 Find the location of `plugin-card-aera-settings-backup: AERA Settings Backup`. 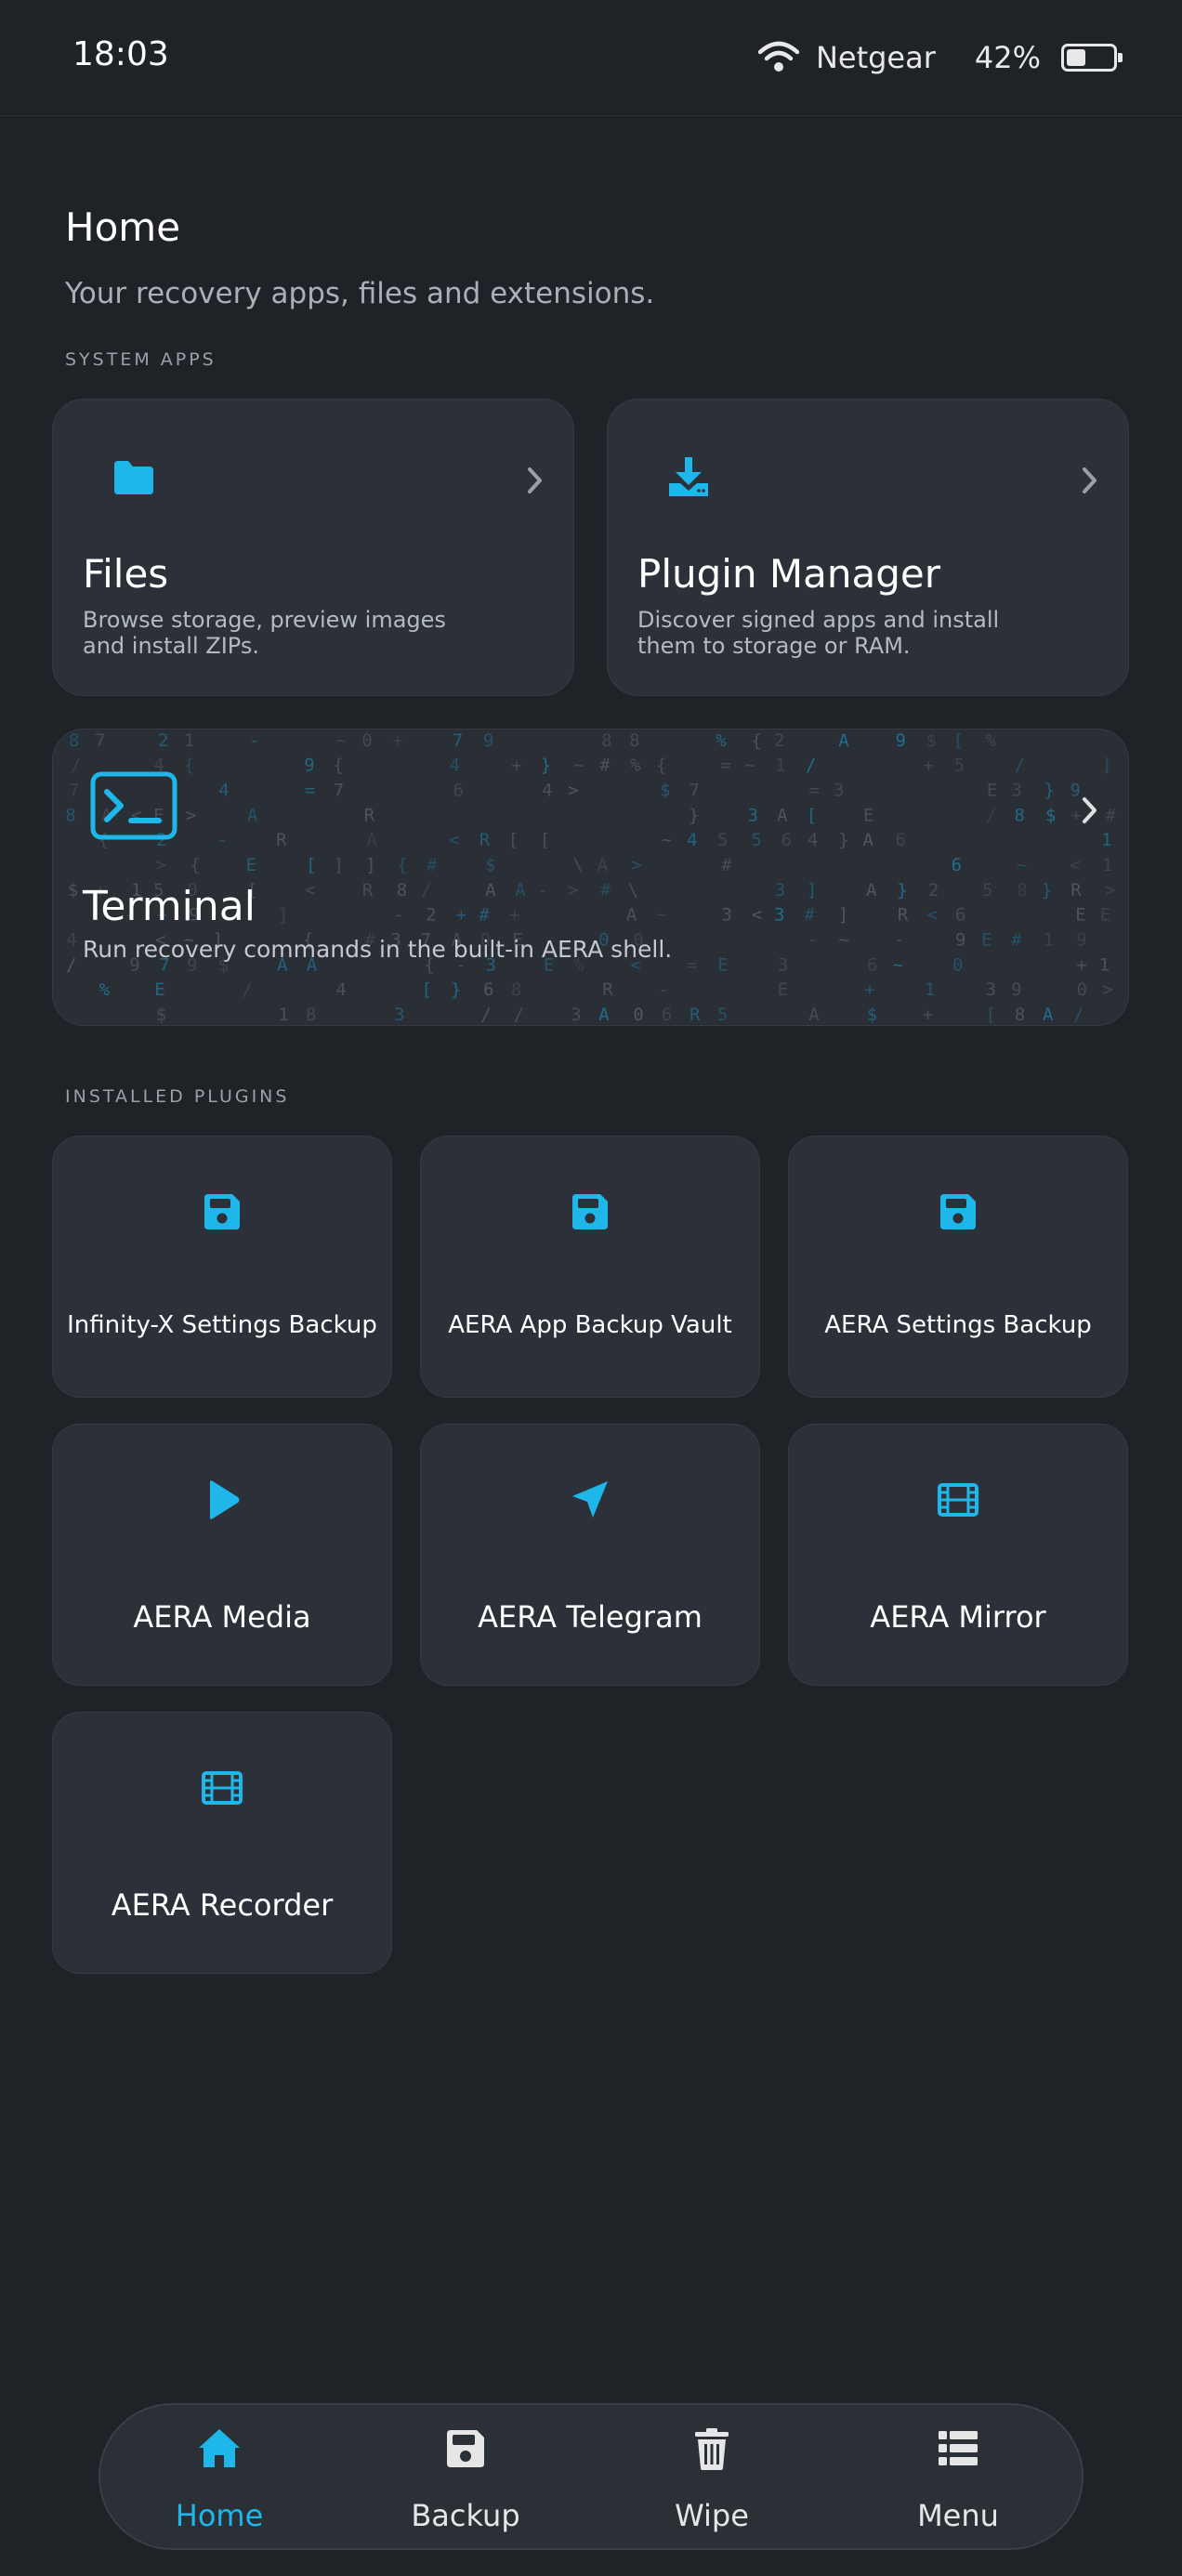

plugin-card-aera-settings-backup: AERA Settings Backup is located at coordinates (958, 1267).